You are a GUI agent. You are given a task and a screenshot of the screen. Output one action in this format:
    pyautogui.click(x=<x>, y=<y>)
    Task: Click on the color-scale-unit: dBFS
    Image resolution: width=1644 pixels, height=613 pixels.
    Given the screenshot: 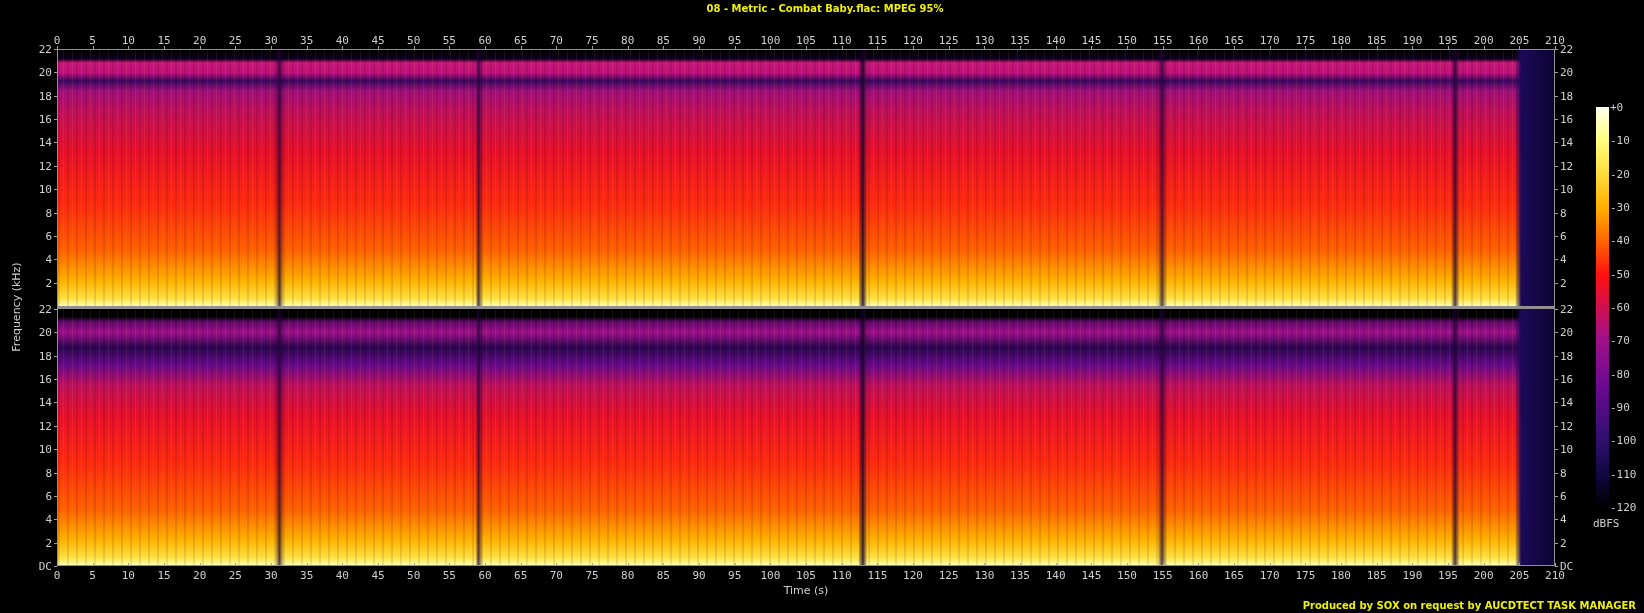 What is the action you would take?
    pyautogui.click(x=1606, y=523)
    